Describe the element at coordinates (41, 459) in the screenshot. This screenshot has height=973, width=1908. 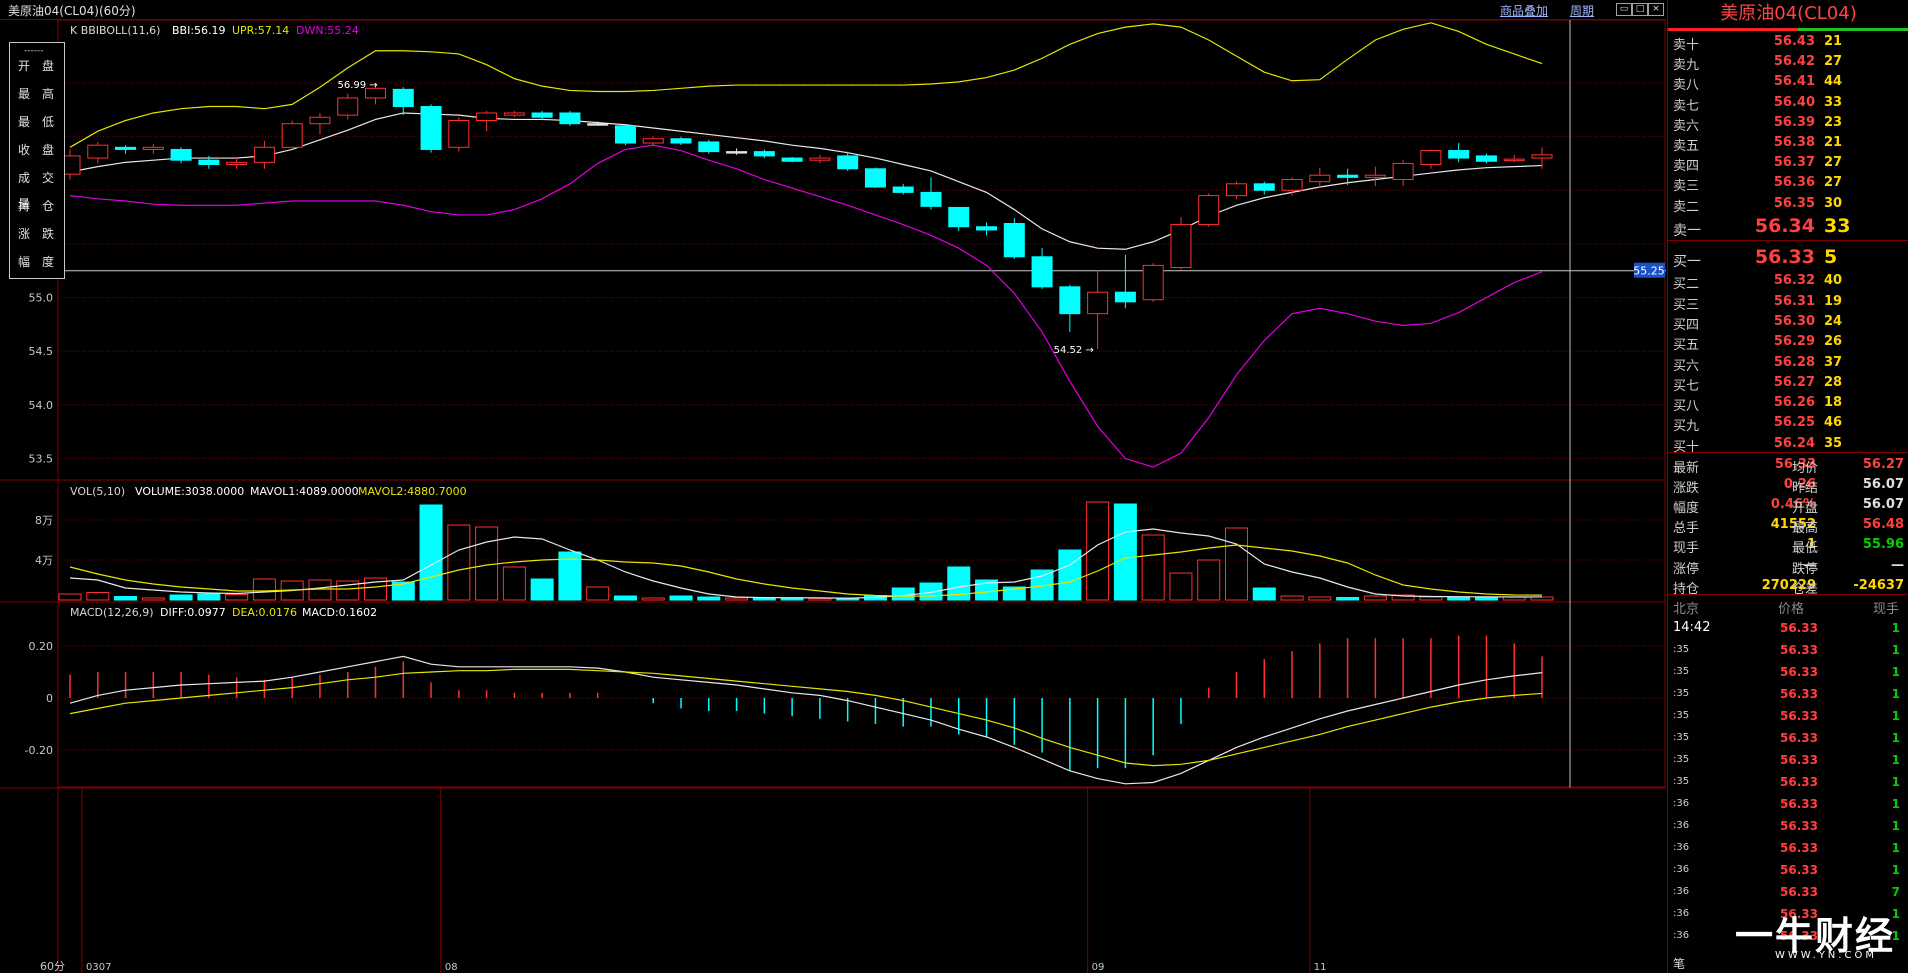
I see `price-tick-label: 53.5` at that location.